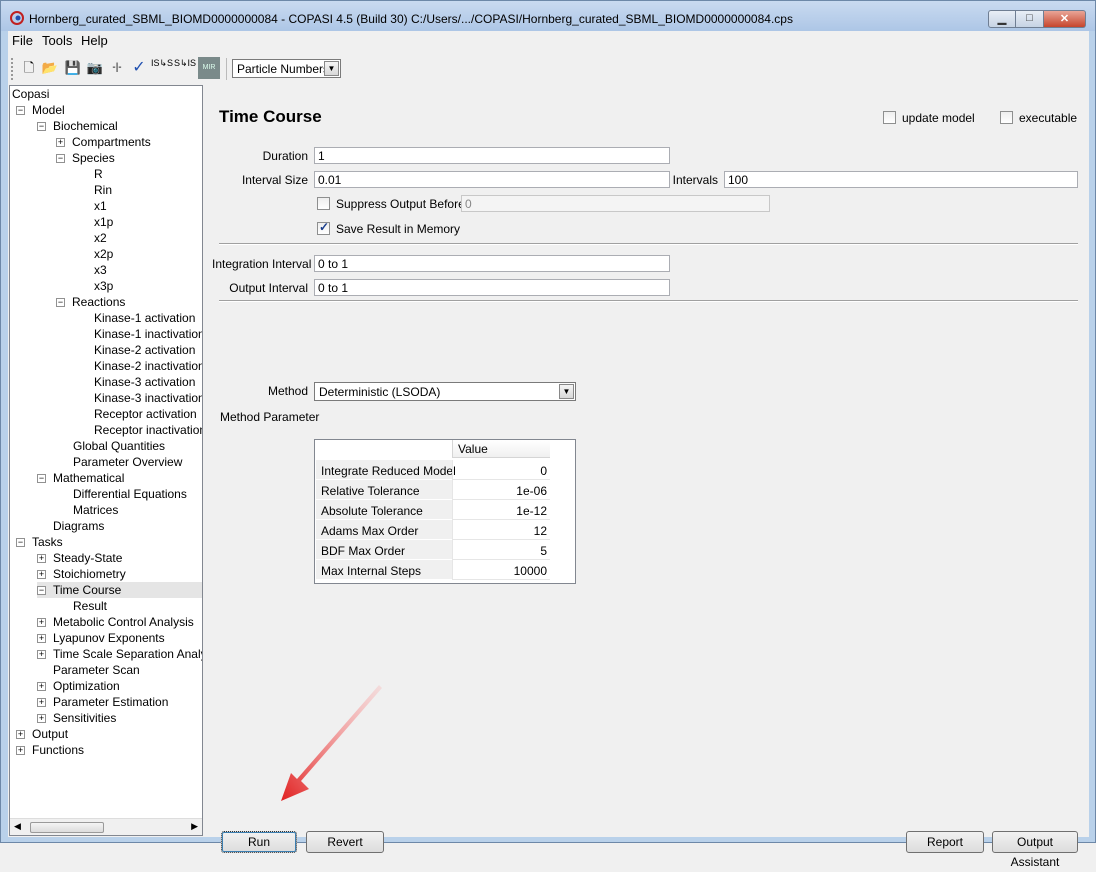 The image size is (1096, 872). I want to click on duration-field: 1, so click(492, 155).